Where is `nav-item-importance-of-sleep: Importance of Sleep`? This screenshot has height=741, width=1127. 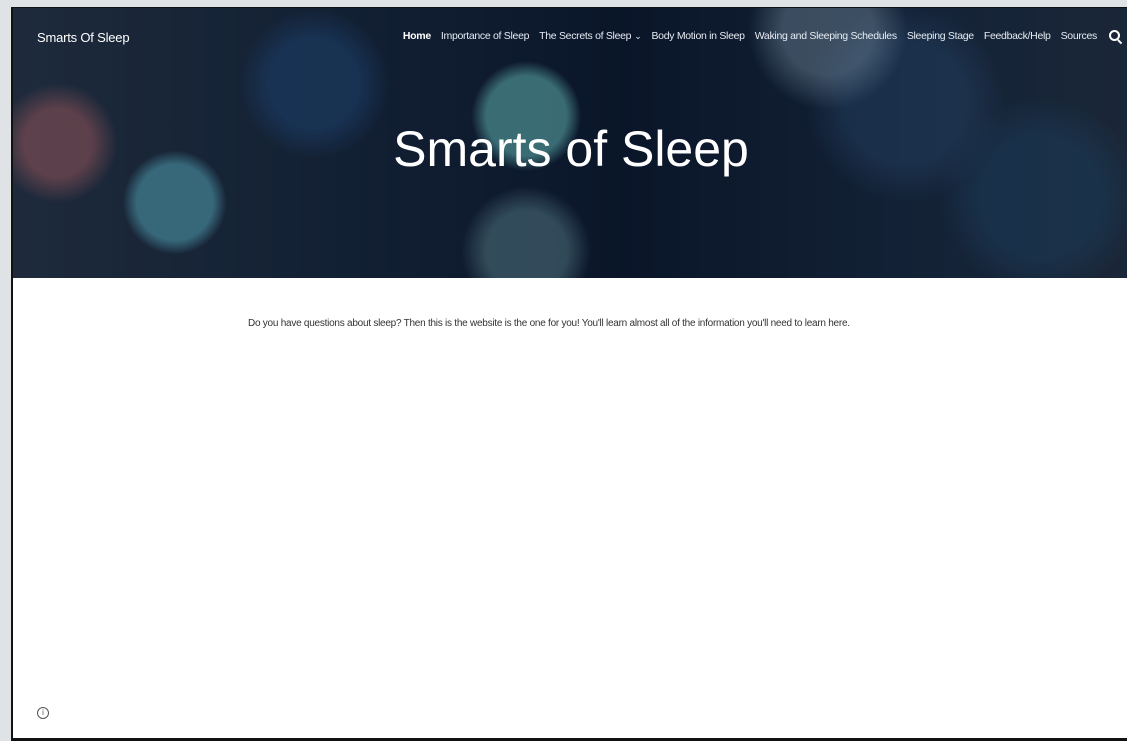 nav-item-importance-of-sleep: Importance of Sleep is located at coordinates (485, 36).